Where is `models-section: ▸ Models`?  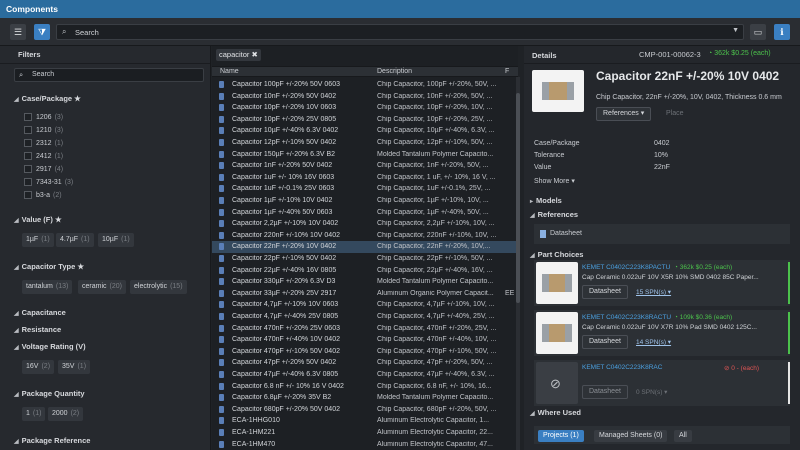 models-section: ▸ Models is located at coordinates (546, 200).